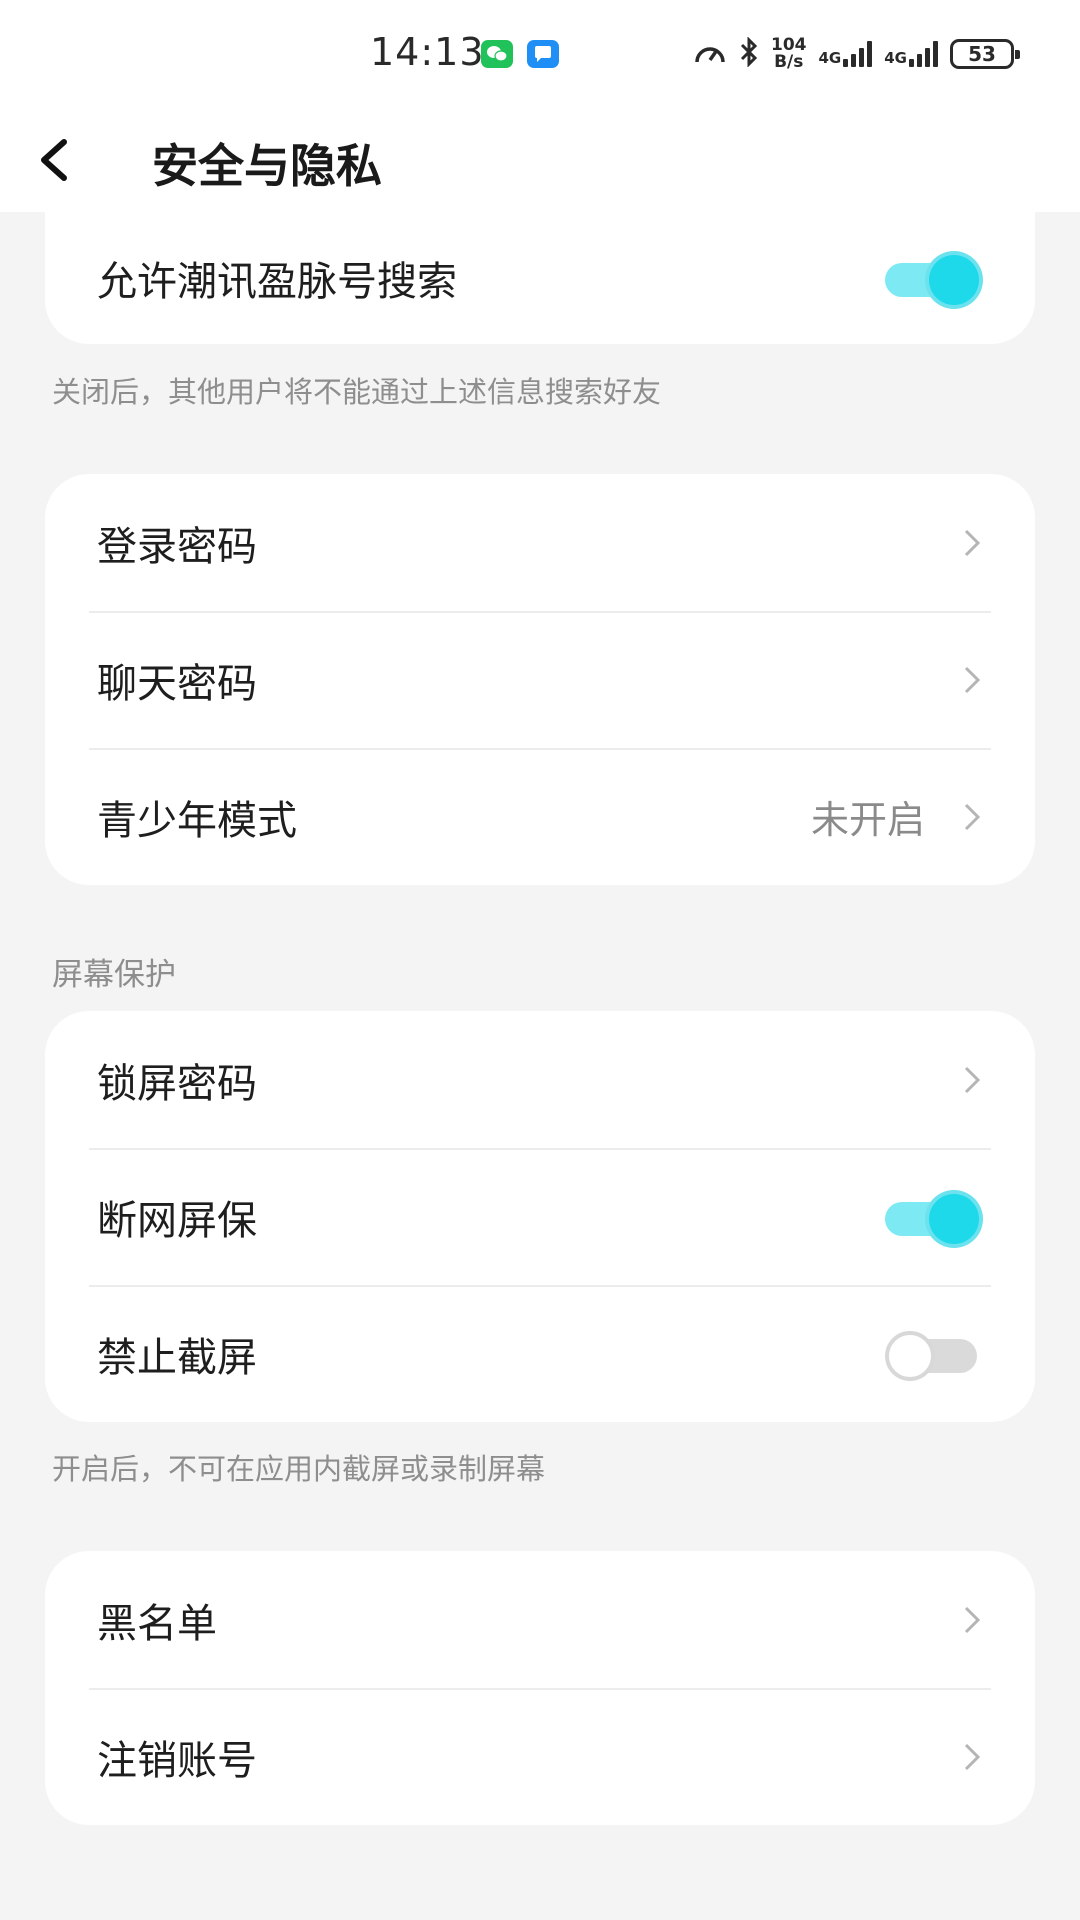 This screenshot has height=1920, width=1080. I want to click on message-icon, so click(543, 54).